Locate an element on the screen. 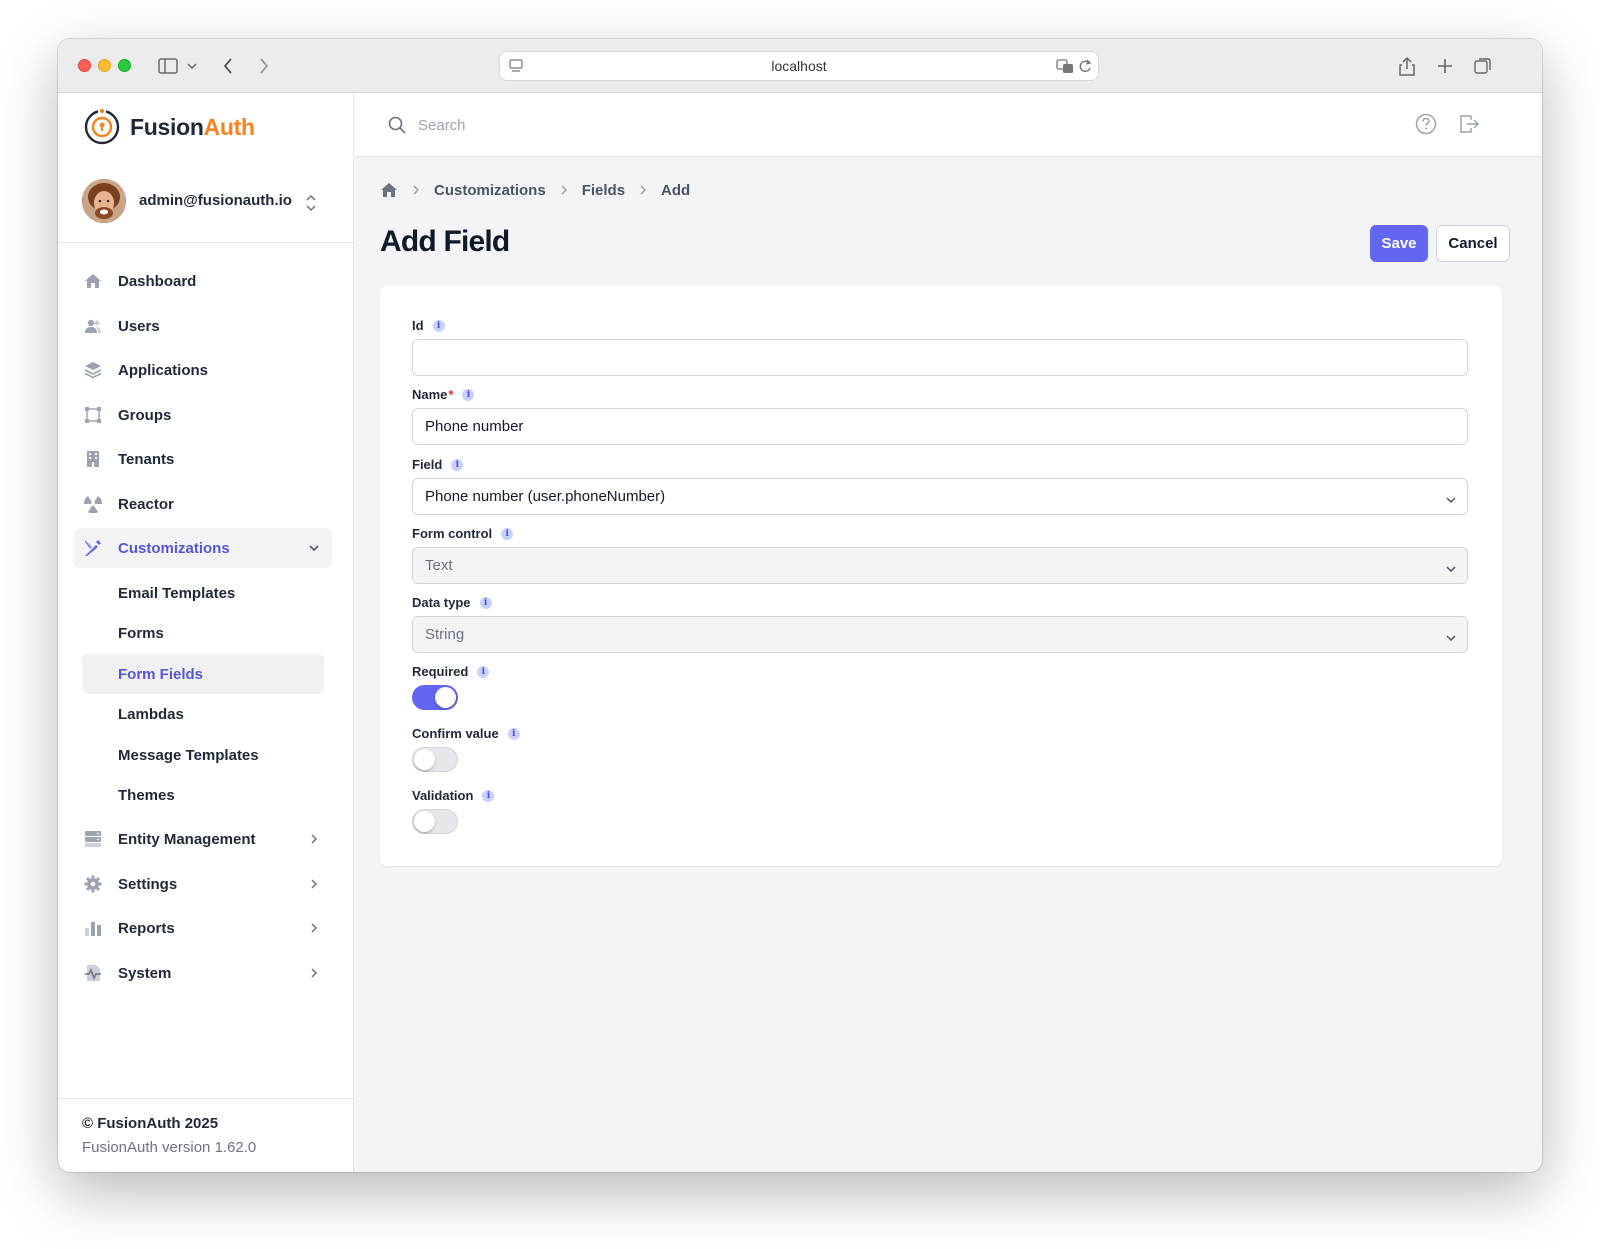  sidebar-item-settings: Settings is located at coordinates (203, 884).